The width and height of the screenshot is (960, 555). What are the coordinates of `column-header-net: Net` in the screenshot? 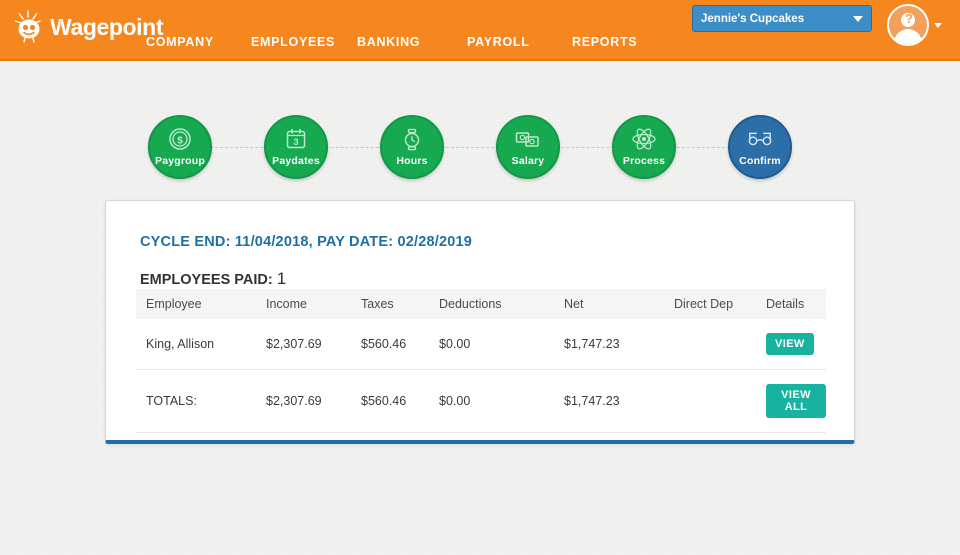 It's located at (609, 304).